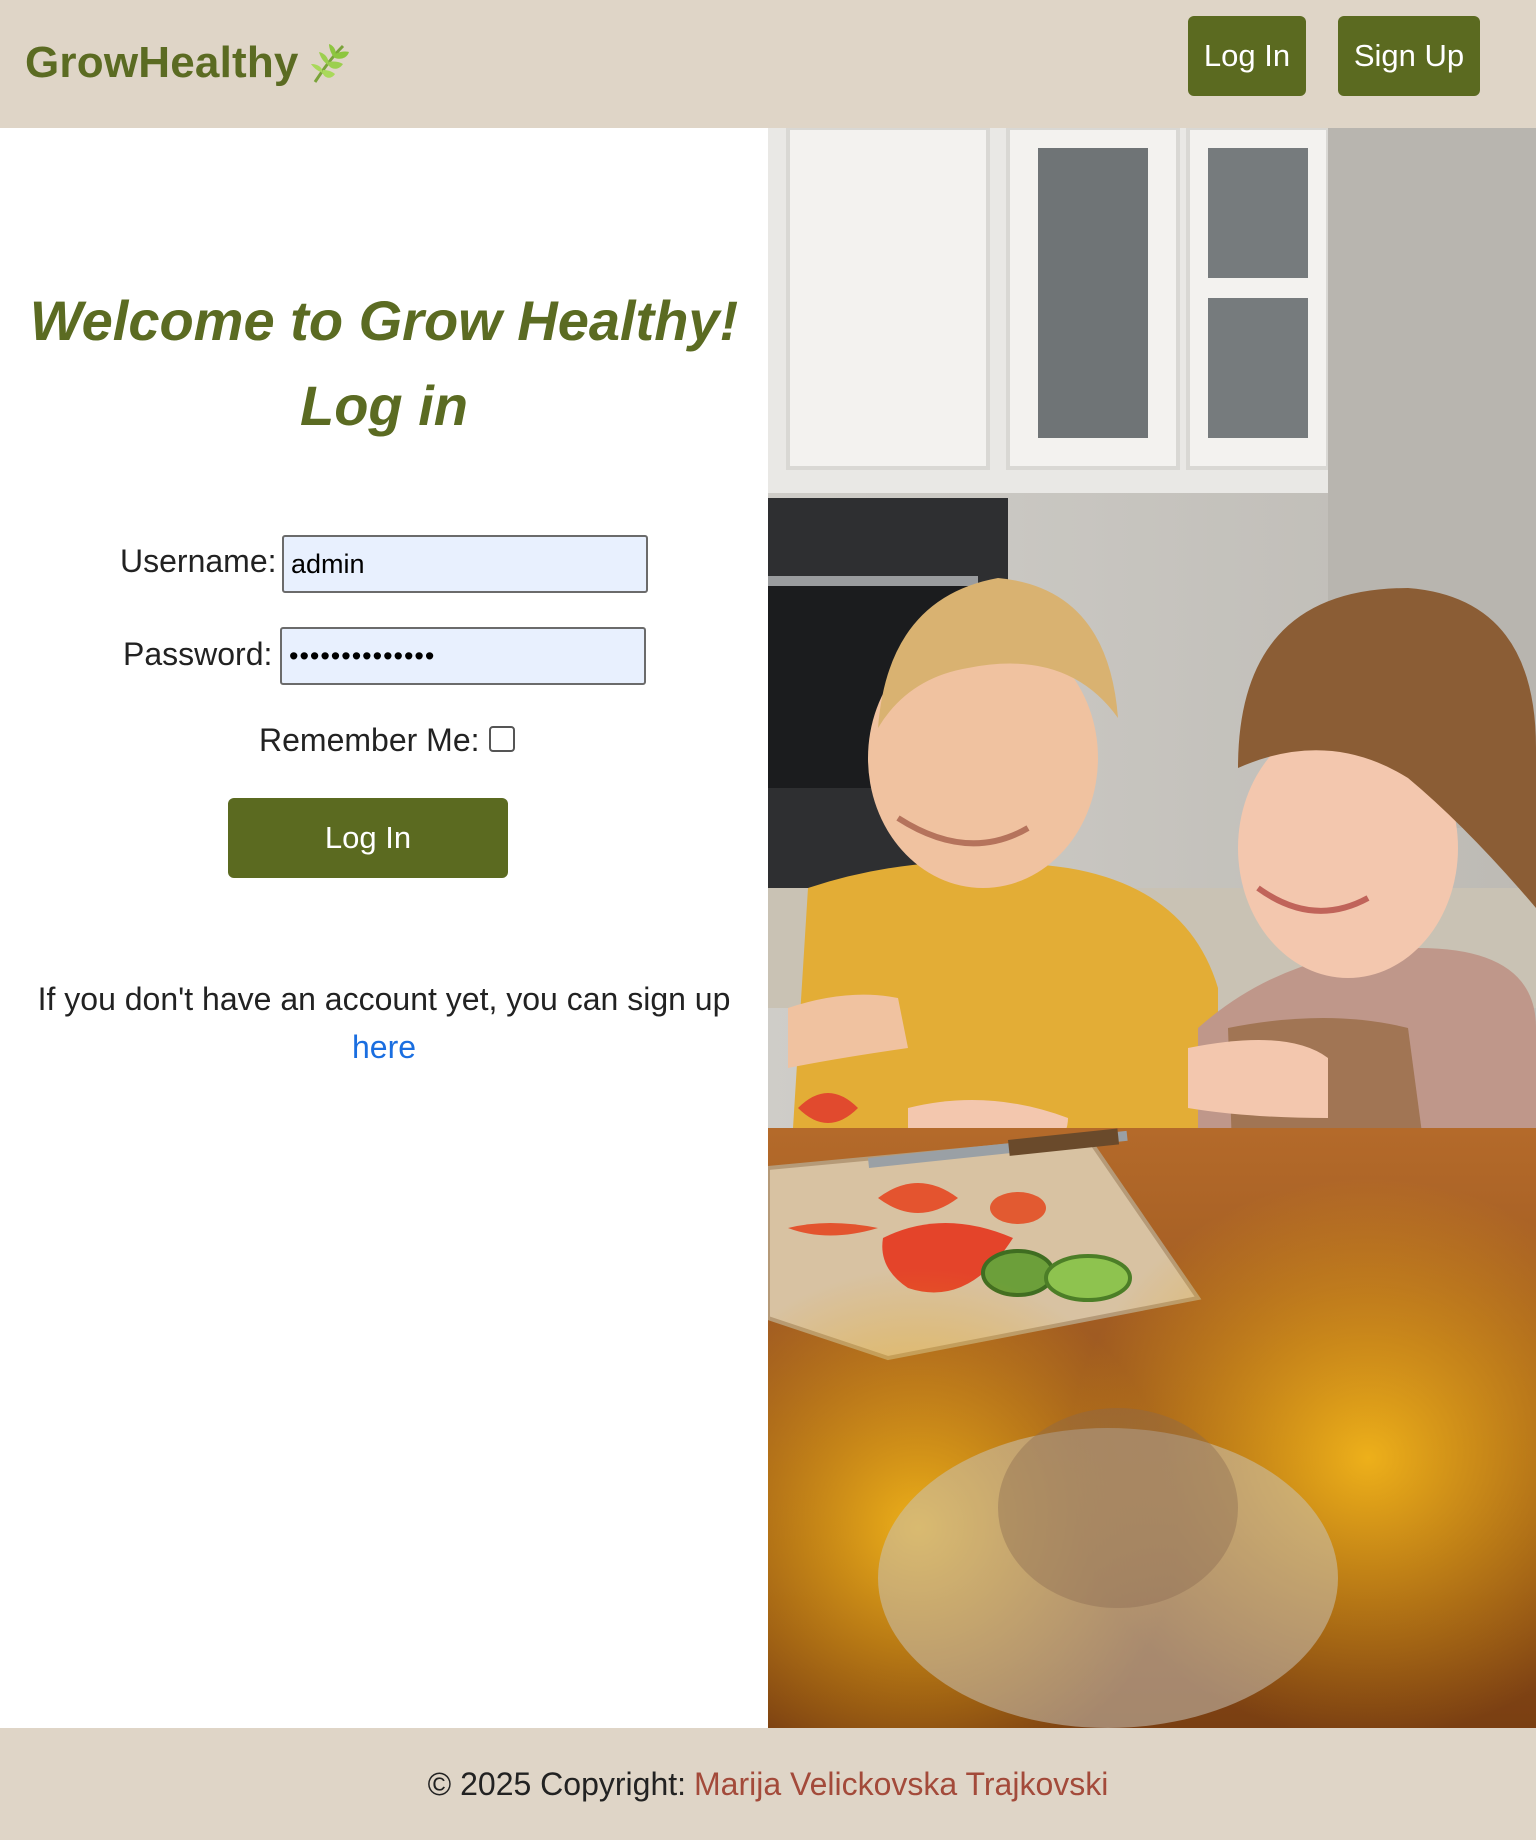 The height and width of the screenshot is (1840, 1536). What do you see at coordinates (198, 561) in the screenshot?
I see `username-label: Username:` at bounding box center [198, 561].